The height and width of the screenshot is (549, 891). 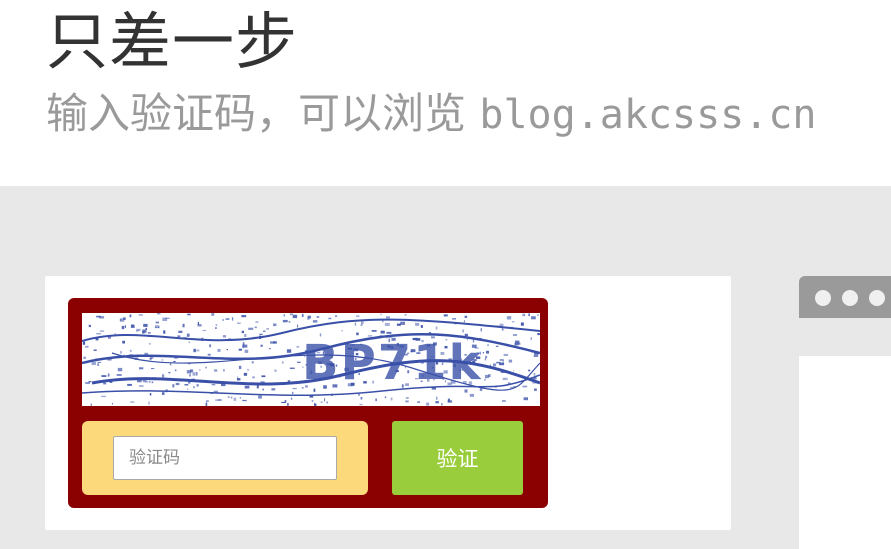 What do you see at coordinates (225, 458) in the screenshot?
I see `captcha-input` at bounding box center [225, 458].